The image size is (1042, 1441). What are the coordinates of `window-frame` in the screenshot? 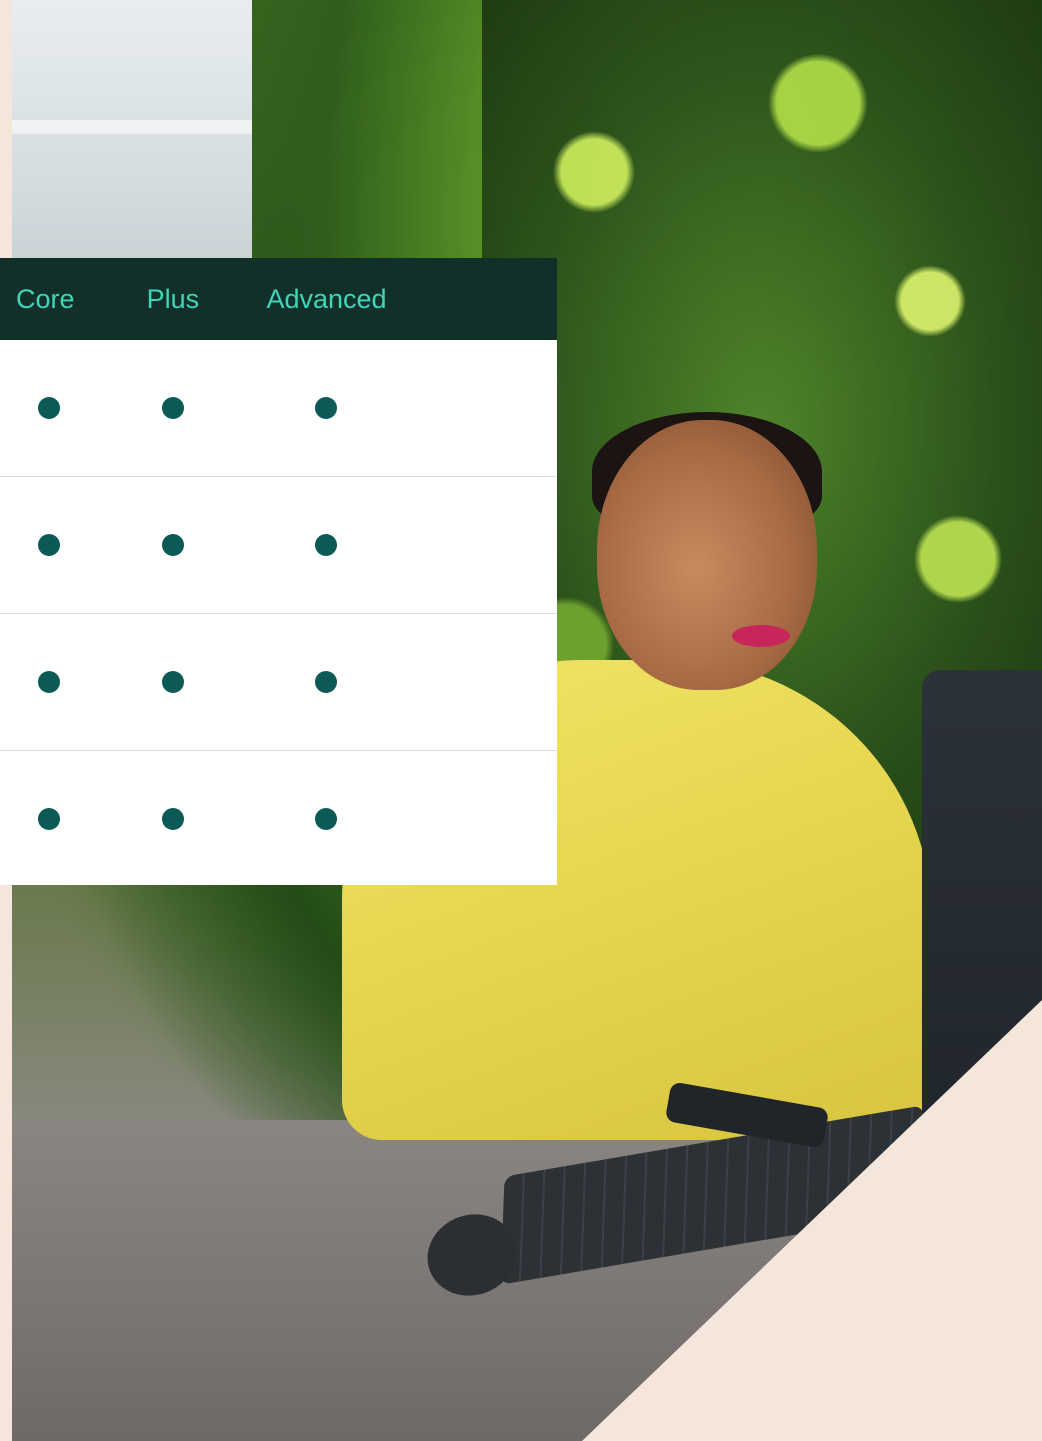 It's located at (132, 127).